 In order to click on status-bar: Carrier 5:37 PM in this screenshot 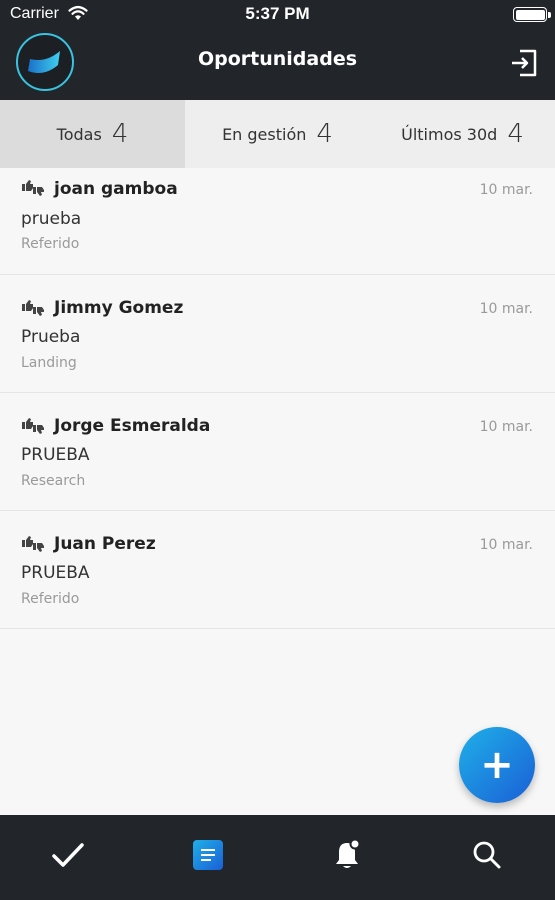, I will do `click(277, 15)`.